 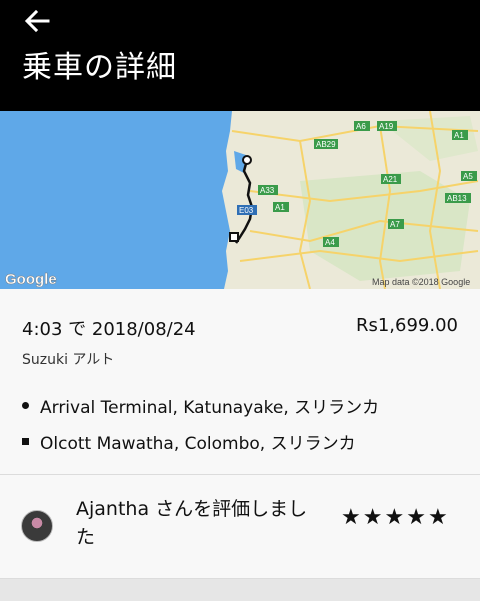 What do you see at coordinates (198, 444) in the screenshot?
I see `dropoff-label: Olcott Mawatha, Colombo, スリランカ` at bounding box center [198, 444].